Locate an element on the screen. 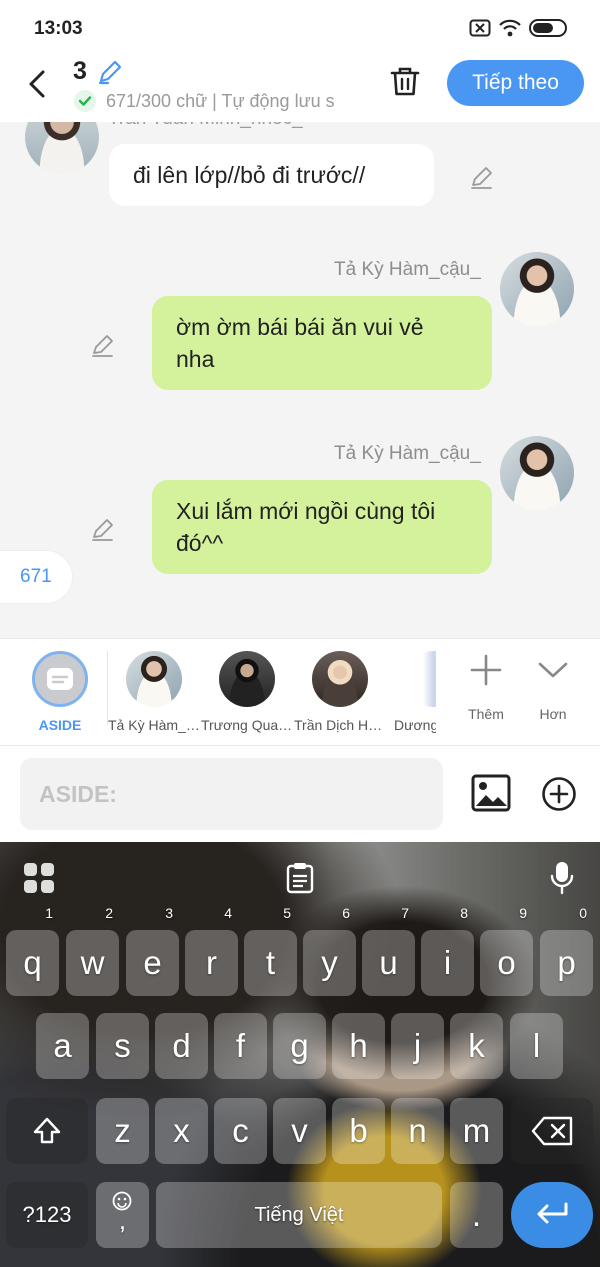 The width and height of the screenshot is (600, 1267). key-f: f is located at coordinates (240, 1046).